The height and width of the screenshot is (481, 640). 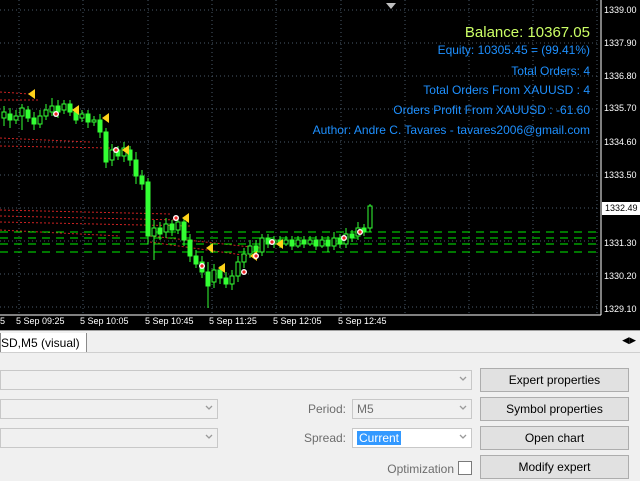 I want to click on spread-value: Current, so click(x=379, y=438).